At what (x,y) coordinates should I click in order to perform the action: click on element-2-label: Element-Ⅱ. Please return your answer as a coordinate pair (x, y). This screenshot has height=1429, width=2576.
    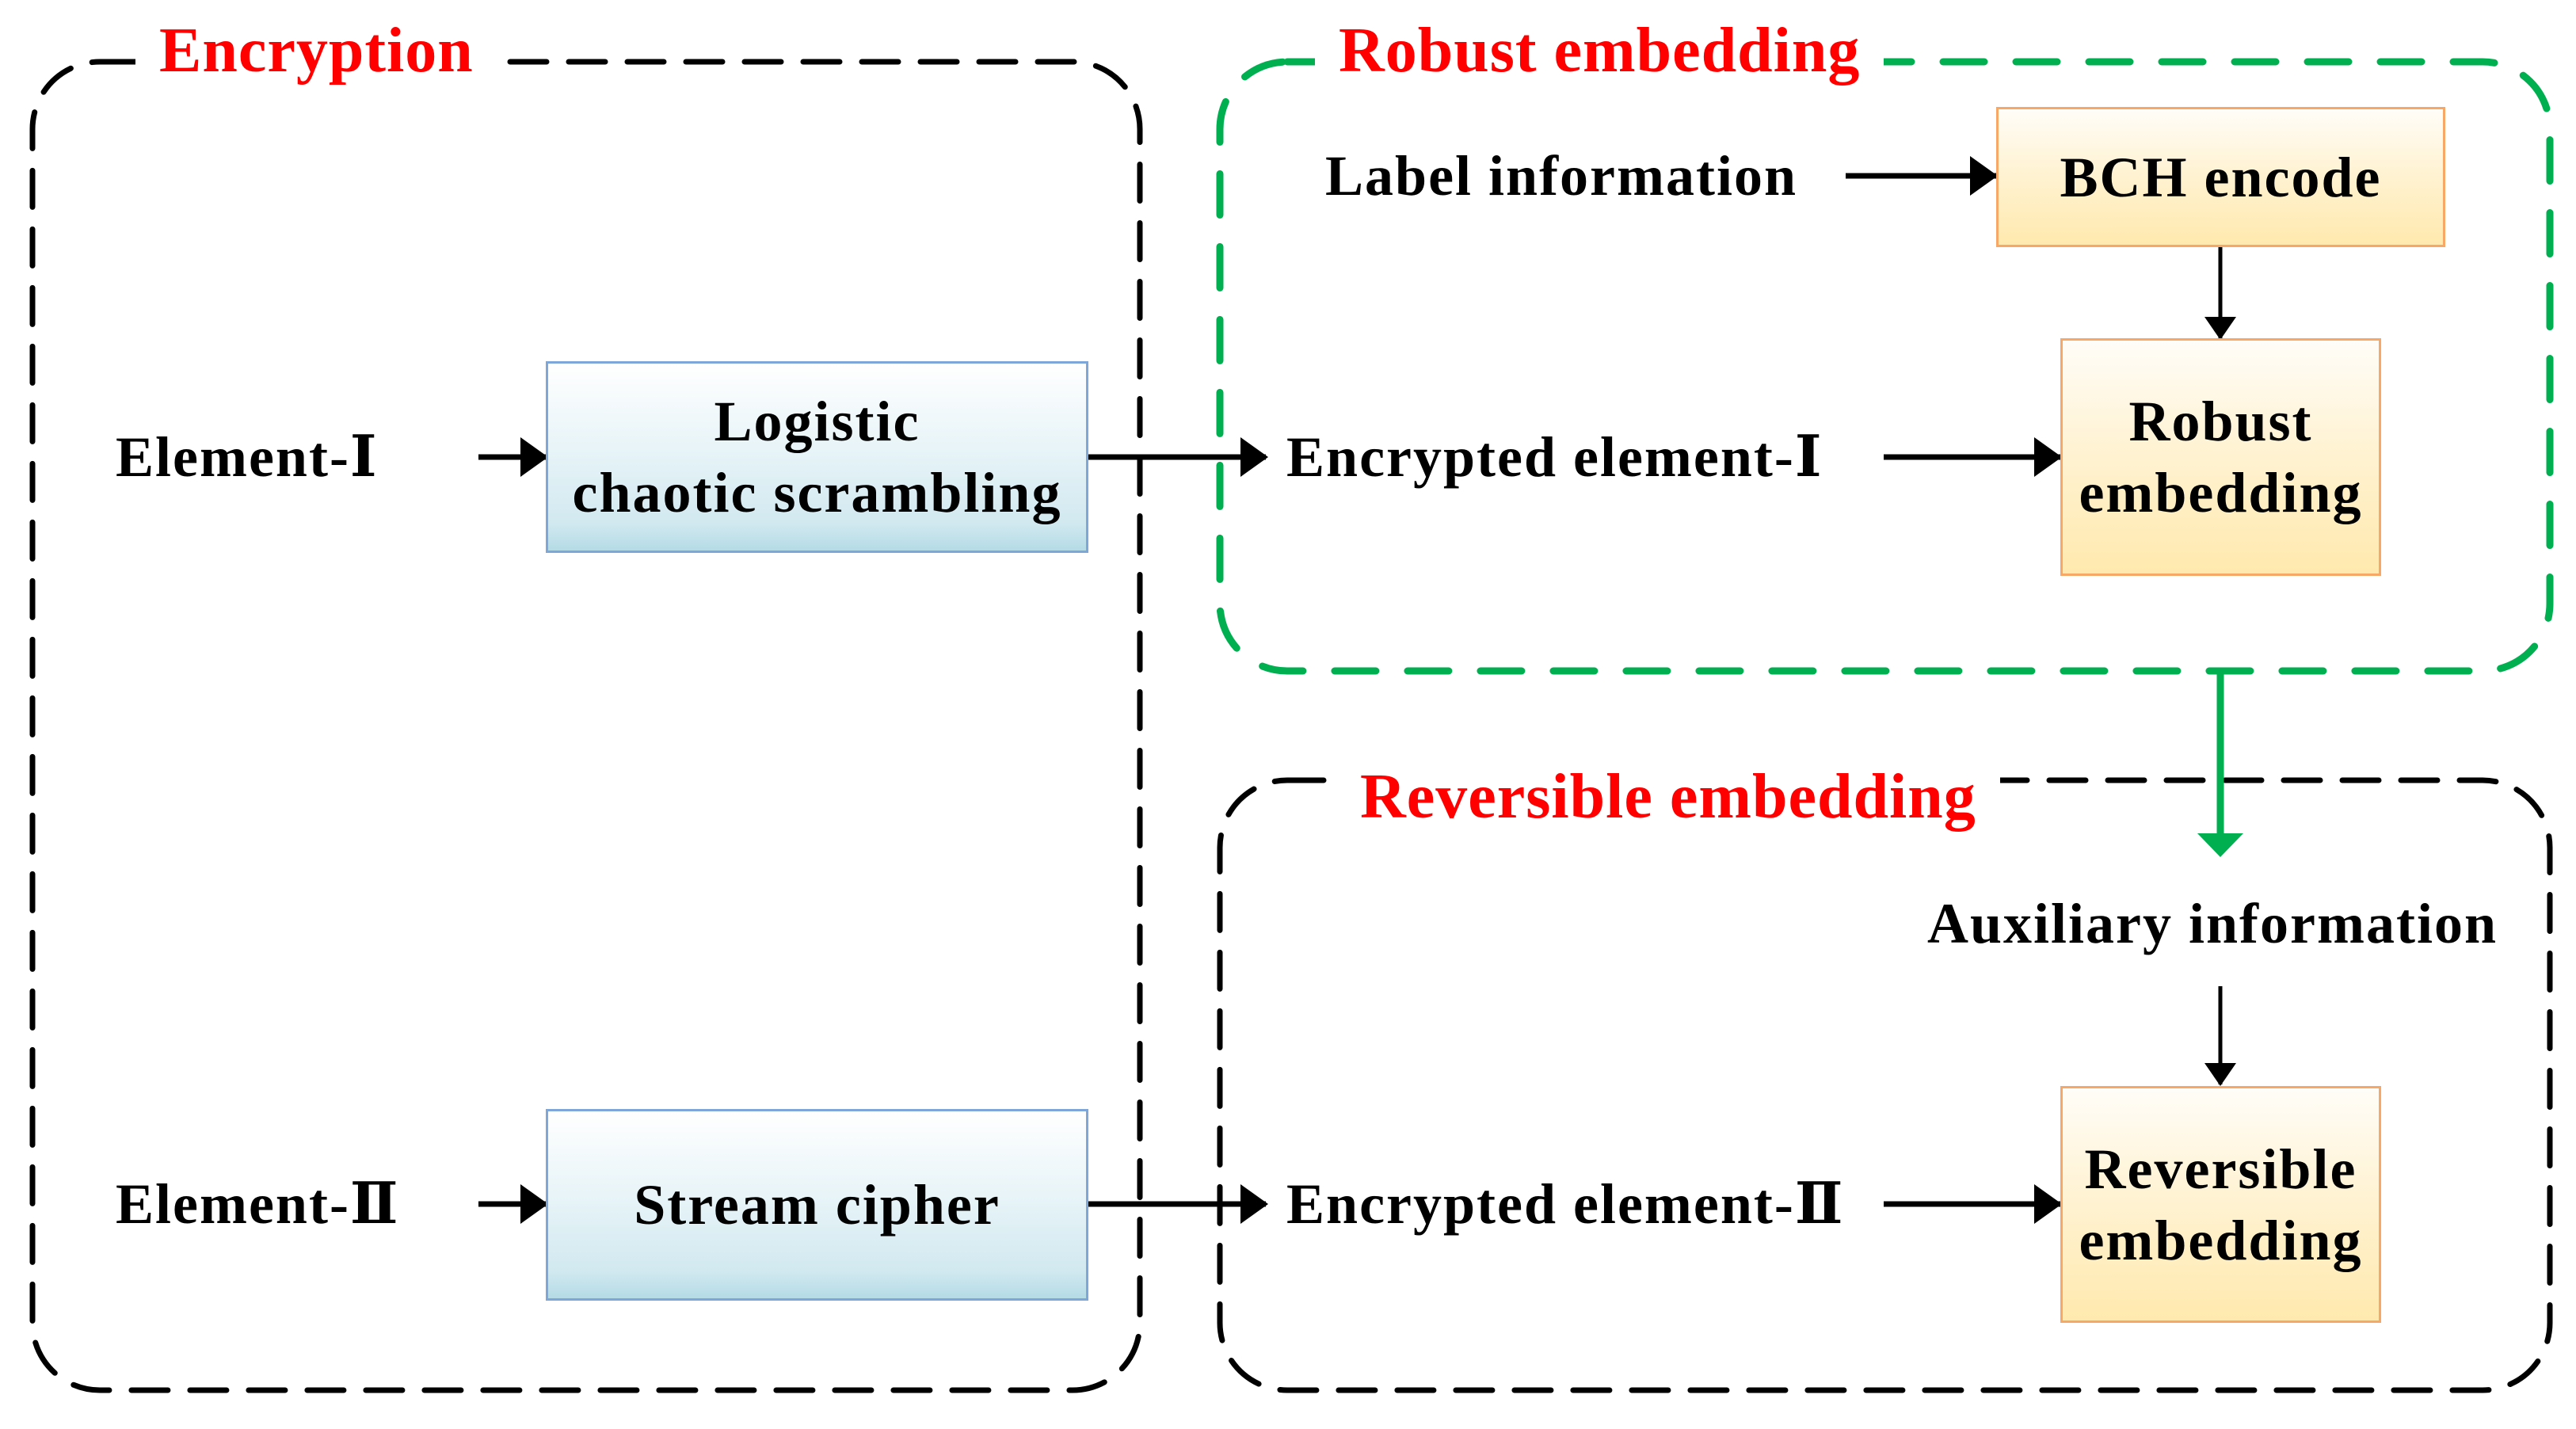
    Looking at the image, I should click on (258, 1204).